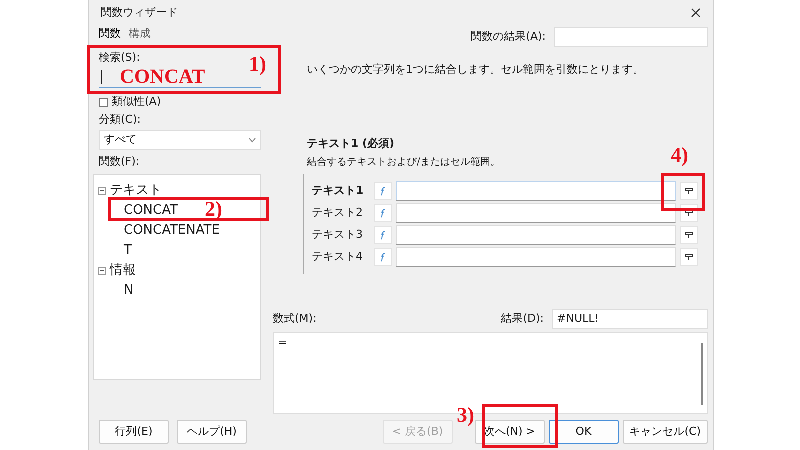  I want to click on argument-label: テキスト2, so click(338, 213).